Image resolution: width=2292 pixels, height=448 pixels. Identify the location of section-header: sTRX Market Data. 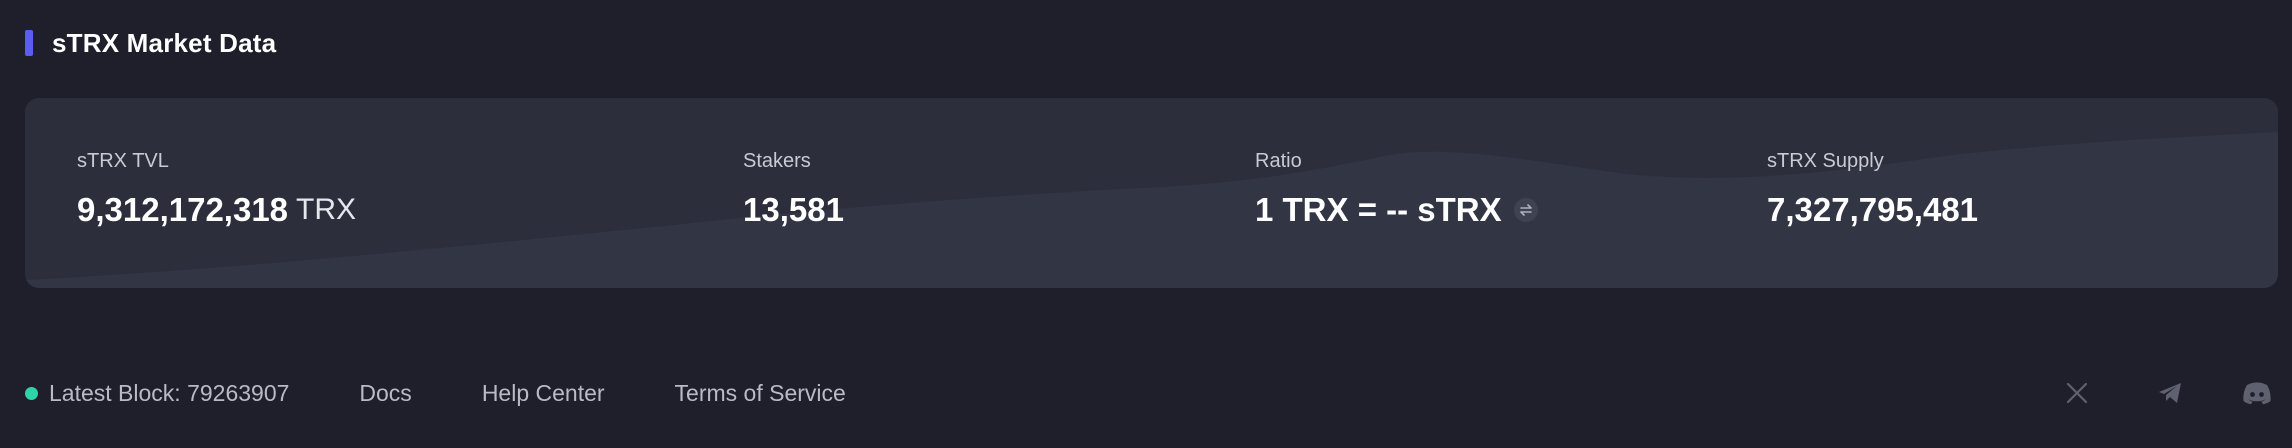
(150, 43).